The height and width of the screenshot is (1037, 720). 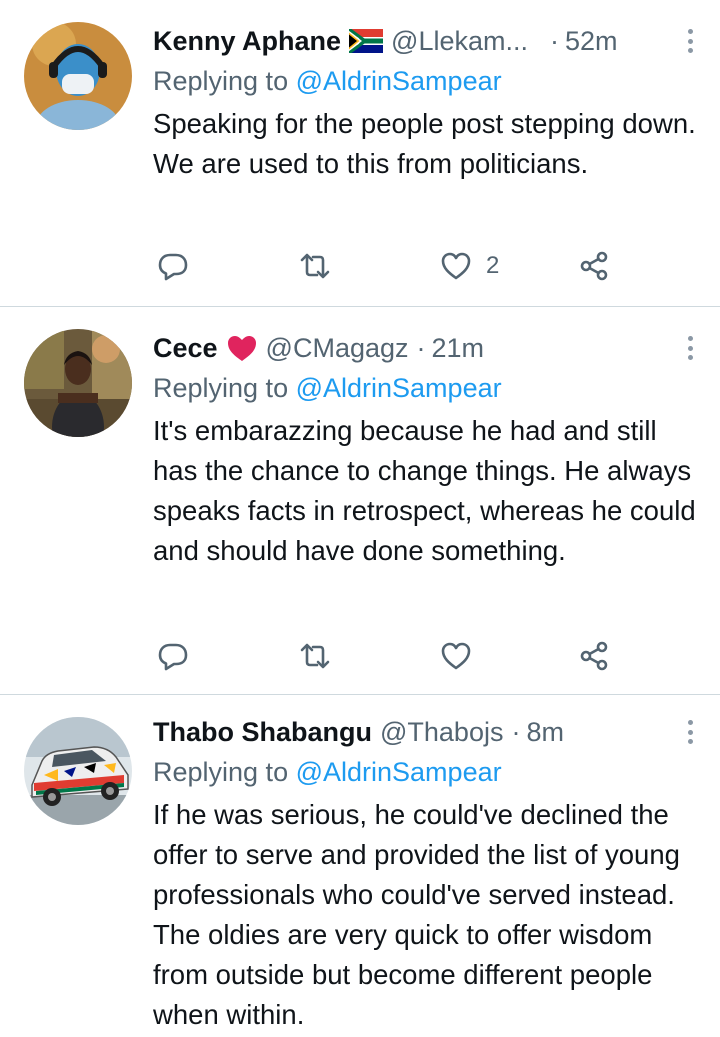 I want to click on tweet-time: 8m, so click(x=545, y=732).